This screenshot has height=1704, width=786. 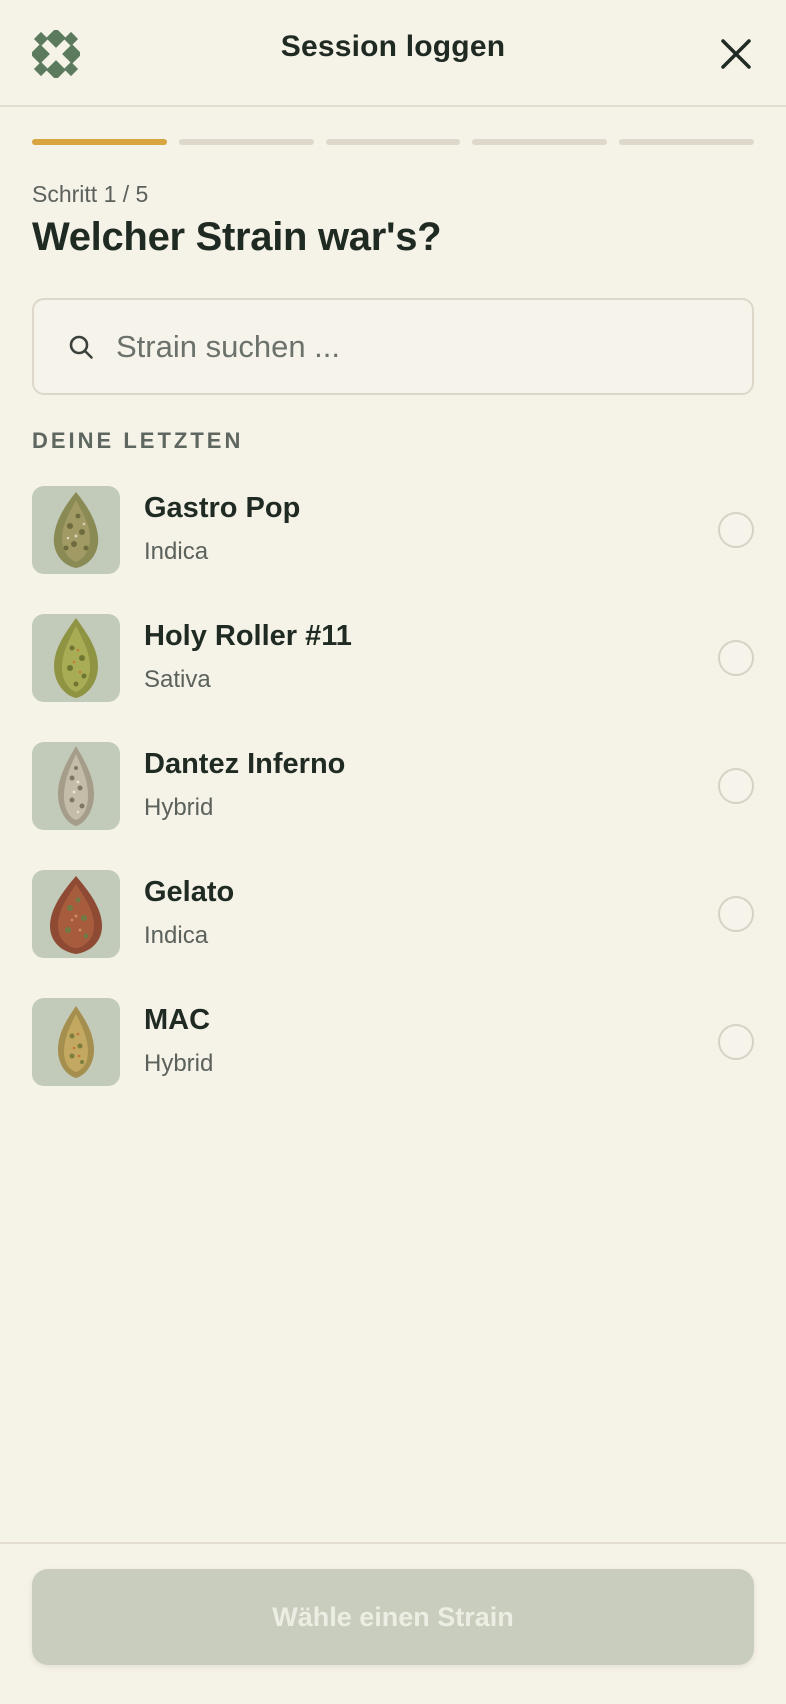 What do you see at coordinates (177, 679) in the screenshot?
I see `strain-type: Sativa` at bounding box center [177, 679].